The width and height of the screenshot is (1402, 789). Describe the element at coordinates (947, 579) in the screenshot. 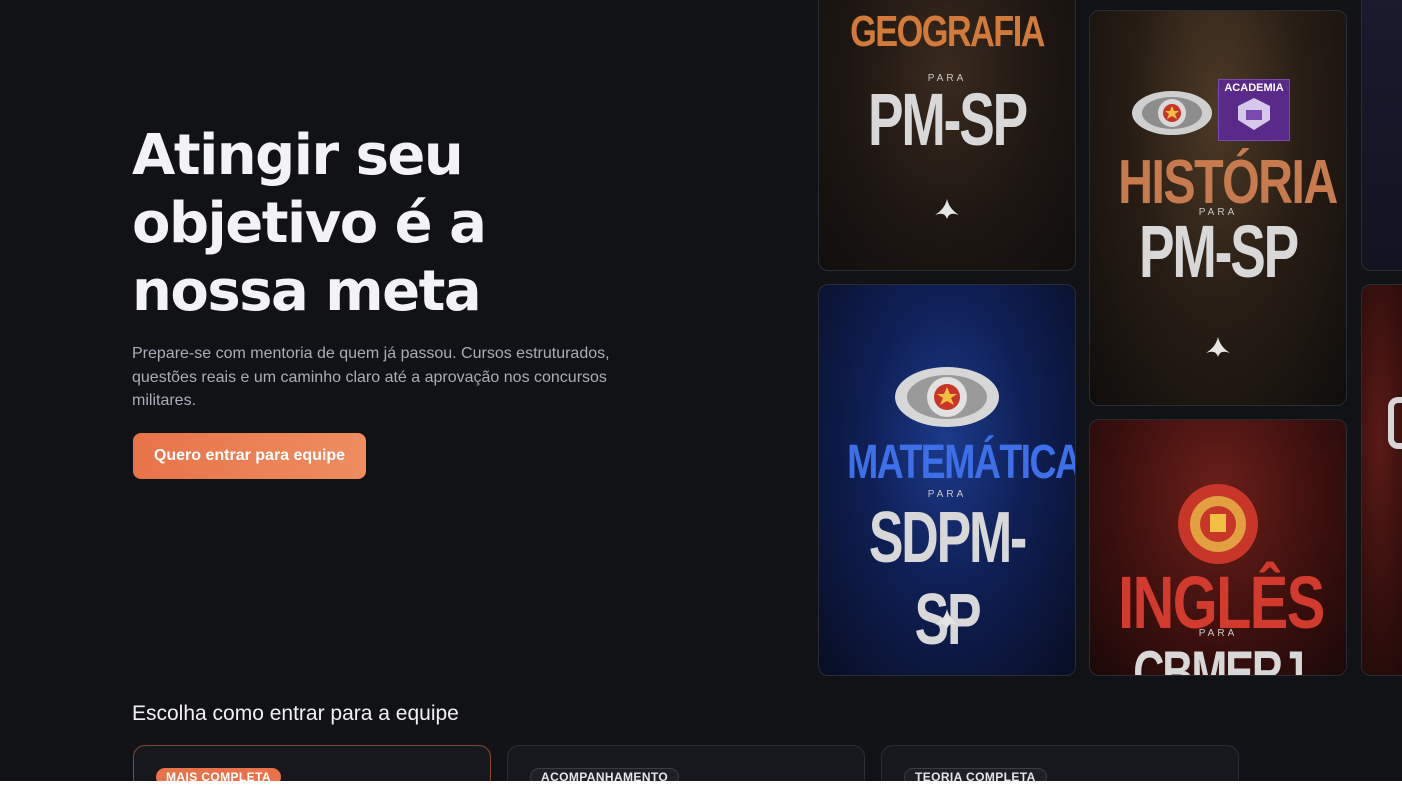

I see `course-target: SDPM-SP` at that location.